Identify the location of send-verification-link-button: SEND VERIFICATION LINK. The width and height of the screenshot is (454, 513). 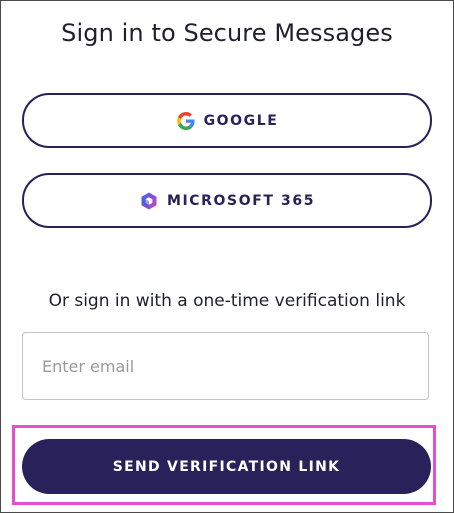
(226, 466).